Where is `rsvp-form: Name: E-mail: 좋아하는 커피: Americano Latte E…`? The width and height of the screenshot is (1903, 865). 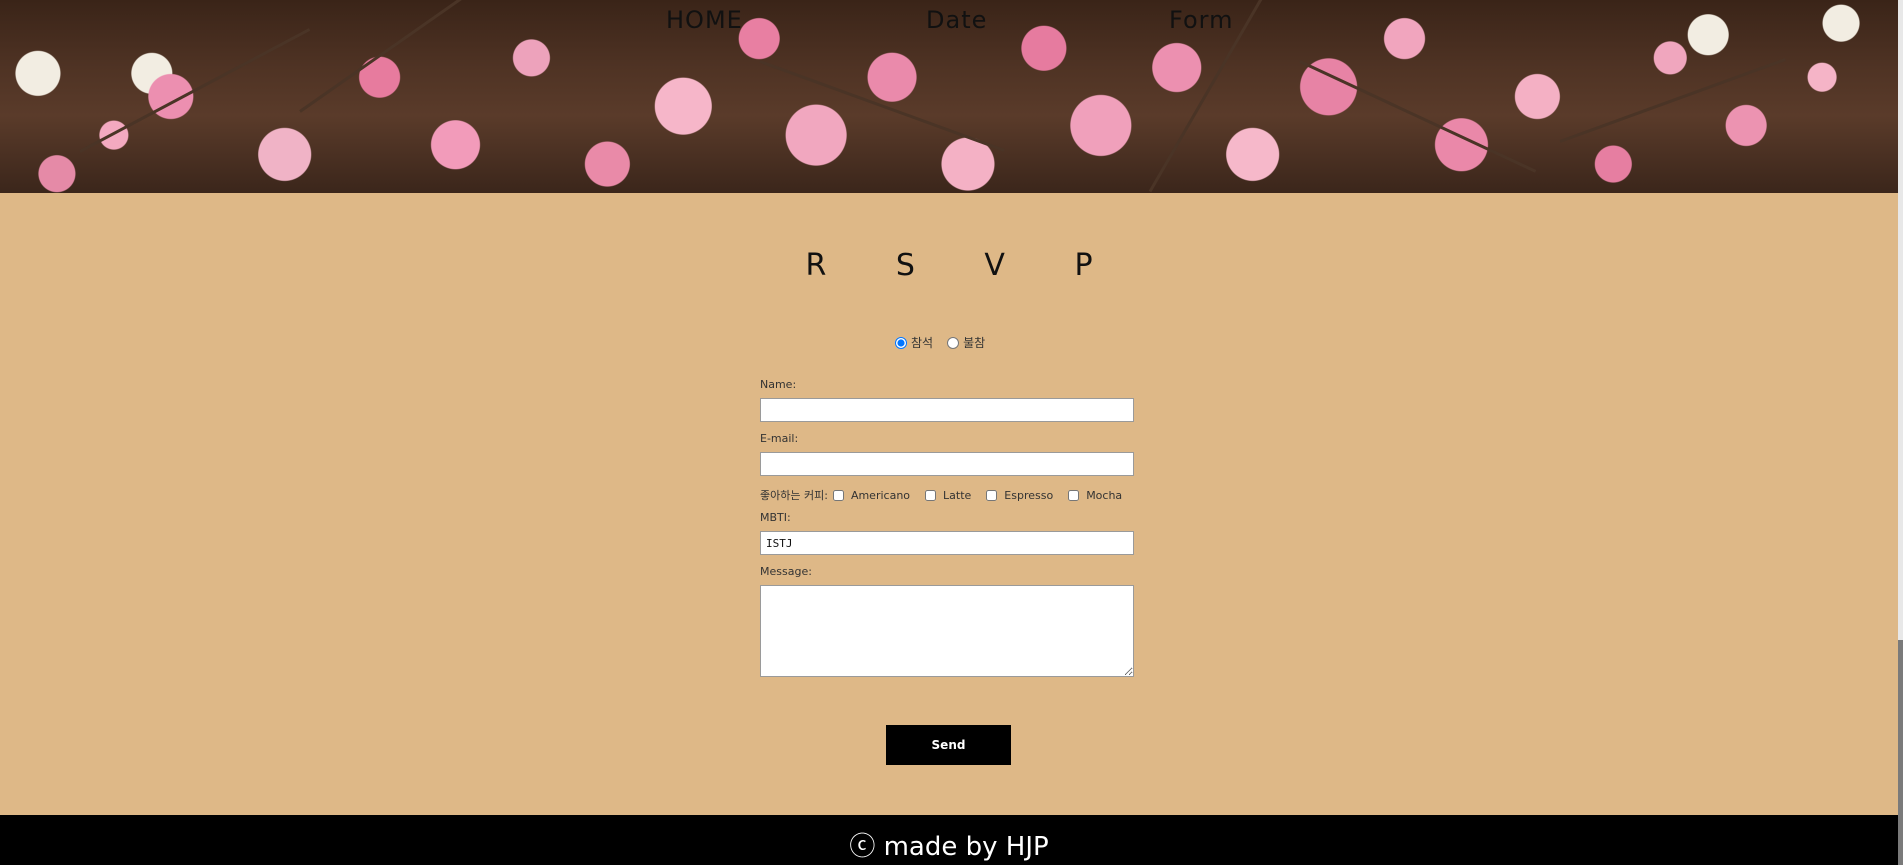 rsvp-form: Name: E-mail: 좋아하는 커피: Americano Latte E… is located at coordinates (947, 527).